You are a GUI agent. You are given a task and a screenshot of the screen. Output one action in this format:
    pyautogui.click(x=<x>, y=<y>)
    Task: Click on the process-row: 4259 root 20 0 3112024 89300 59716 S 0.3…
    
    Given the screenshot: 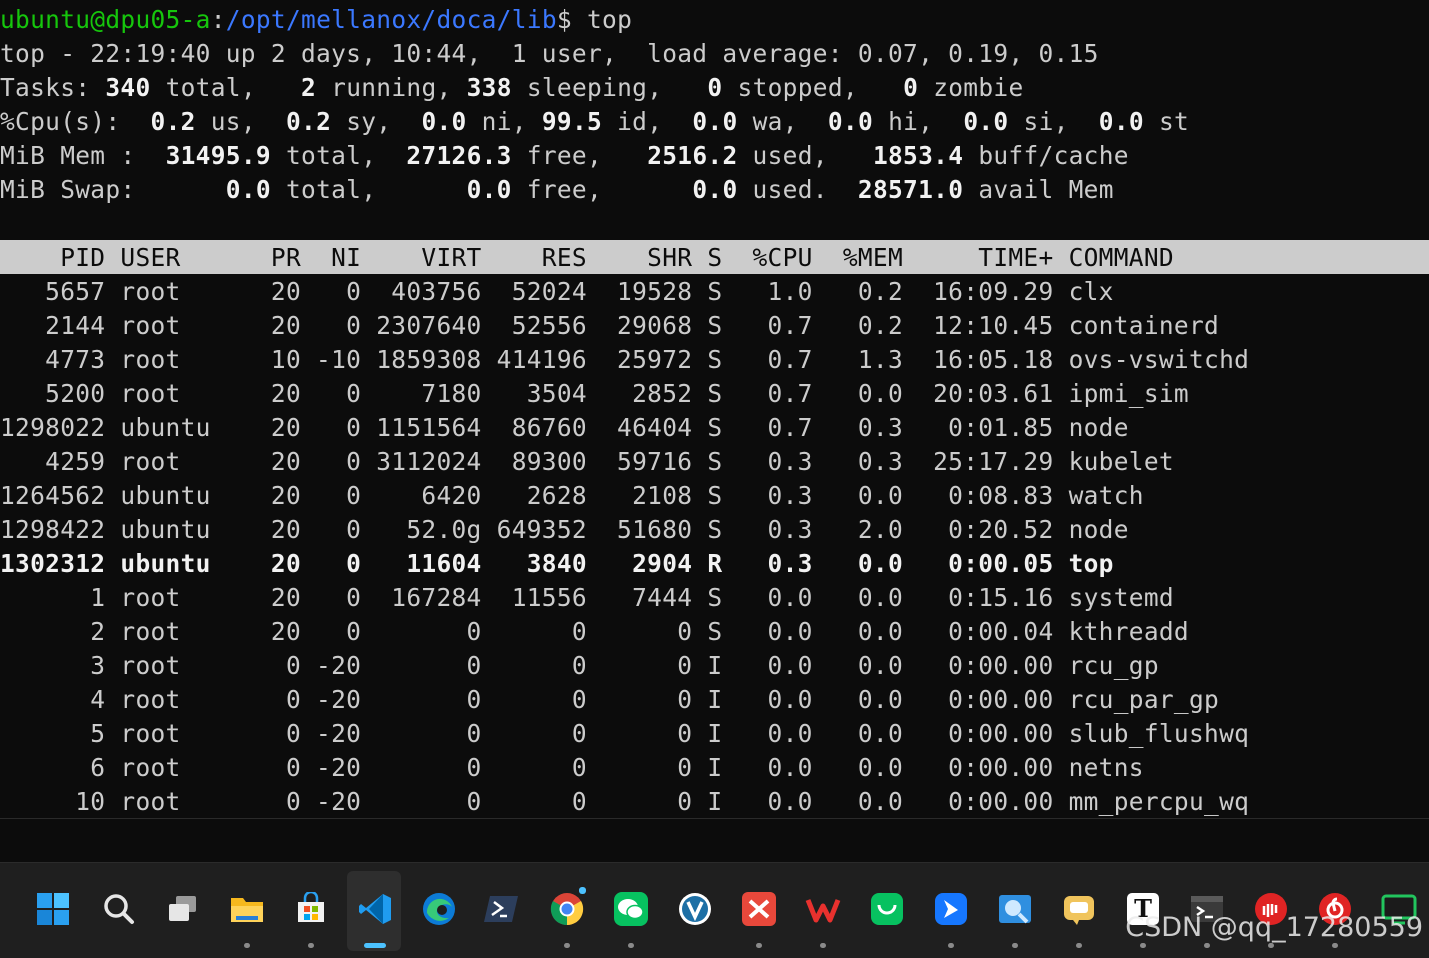 What is the action you would take?
    pyautogui.click(x=587, y=461)
    